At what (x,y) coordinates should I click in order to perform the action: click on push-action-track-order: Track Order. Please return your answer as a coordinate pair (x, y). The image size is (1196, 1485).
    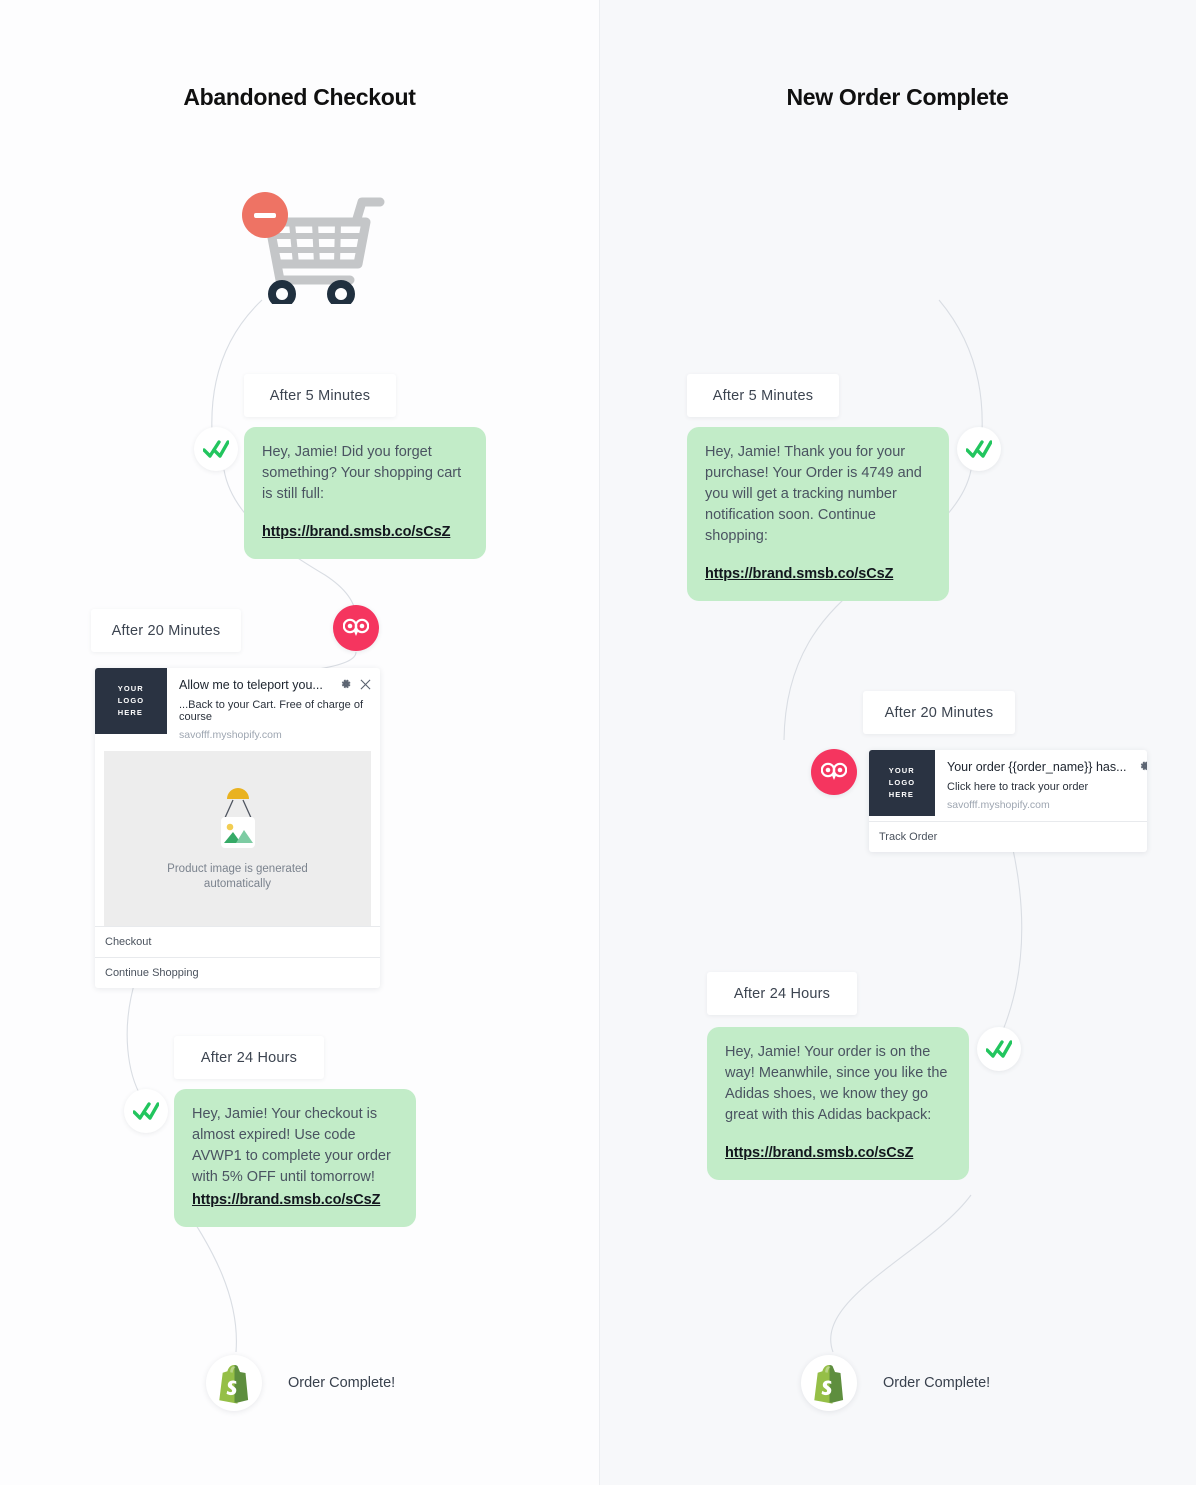
    Looking at the image, I should click on (1008, 836).